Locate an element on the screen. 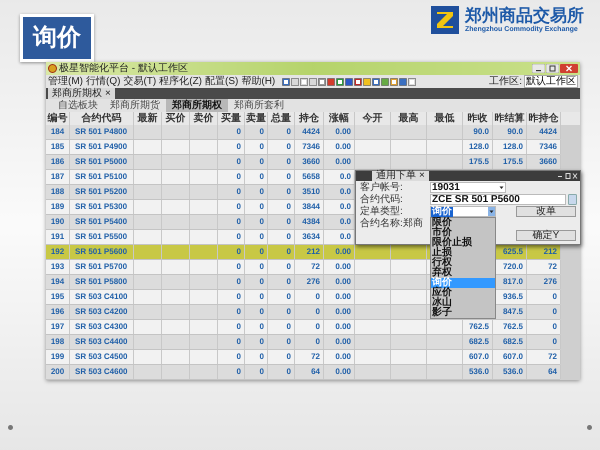 The height and width of the screenshot is (450, 600). table-row: 186 SR 501 P5000 0 0 0 3660 0.00 175.5 175.5 3660 is located at coordinates (303, 162).